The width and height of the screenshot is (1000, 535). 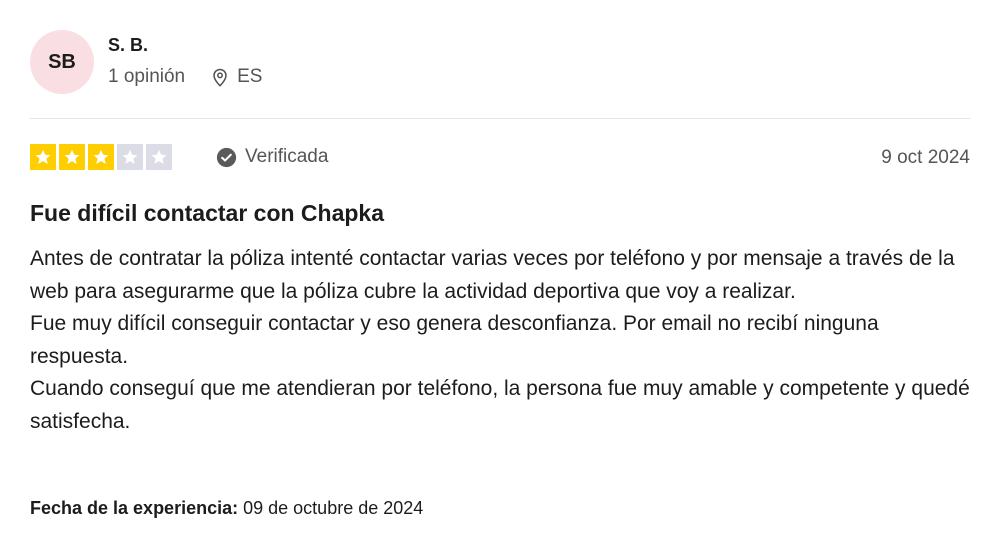 I want to click on star-rating, so click(x=101, y=157).